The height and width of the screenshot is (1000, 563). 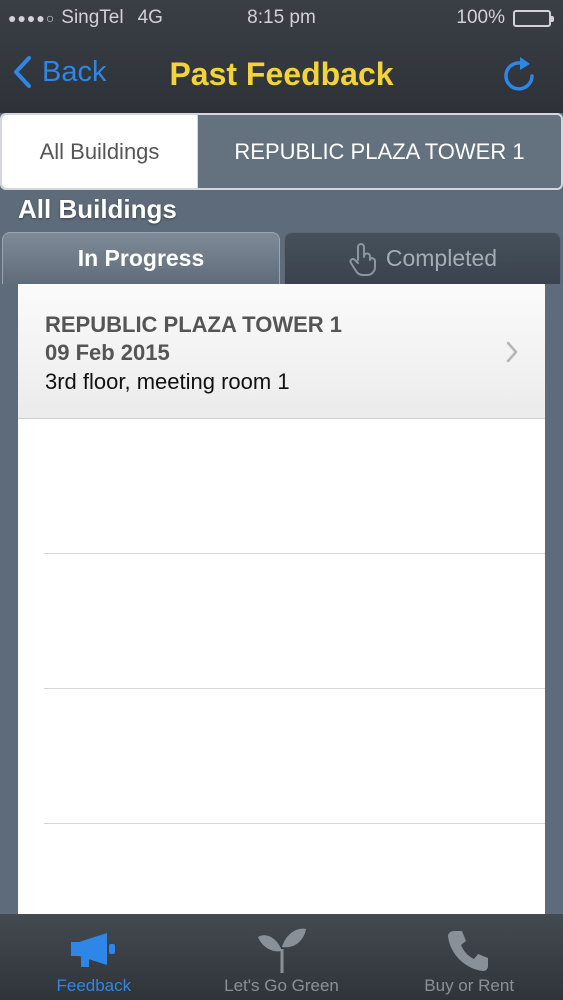 I want to click on phone-icon, so click(x=468, y=951).